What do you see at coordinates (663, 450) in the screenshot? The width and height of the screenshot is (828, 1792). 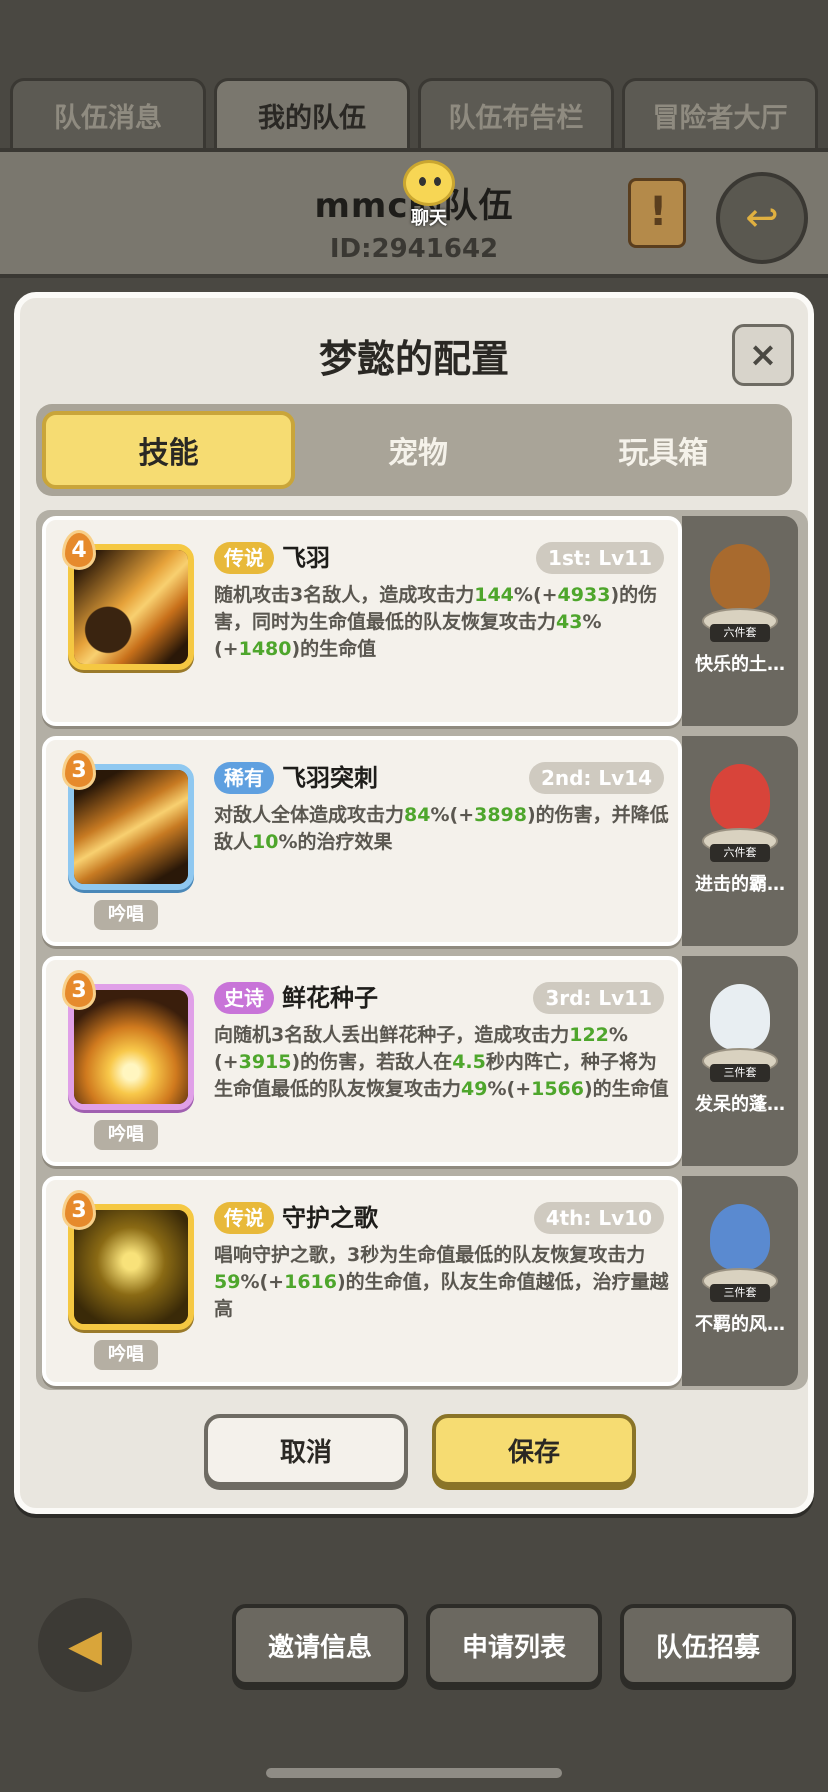 I see `tab-toybox: 玩具箱` at bounding box center [663, 450].